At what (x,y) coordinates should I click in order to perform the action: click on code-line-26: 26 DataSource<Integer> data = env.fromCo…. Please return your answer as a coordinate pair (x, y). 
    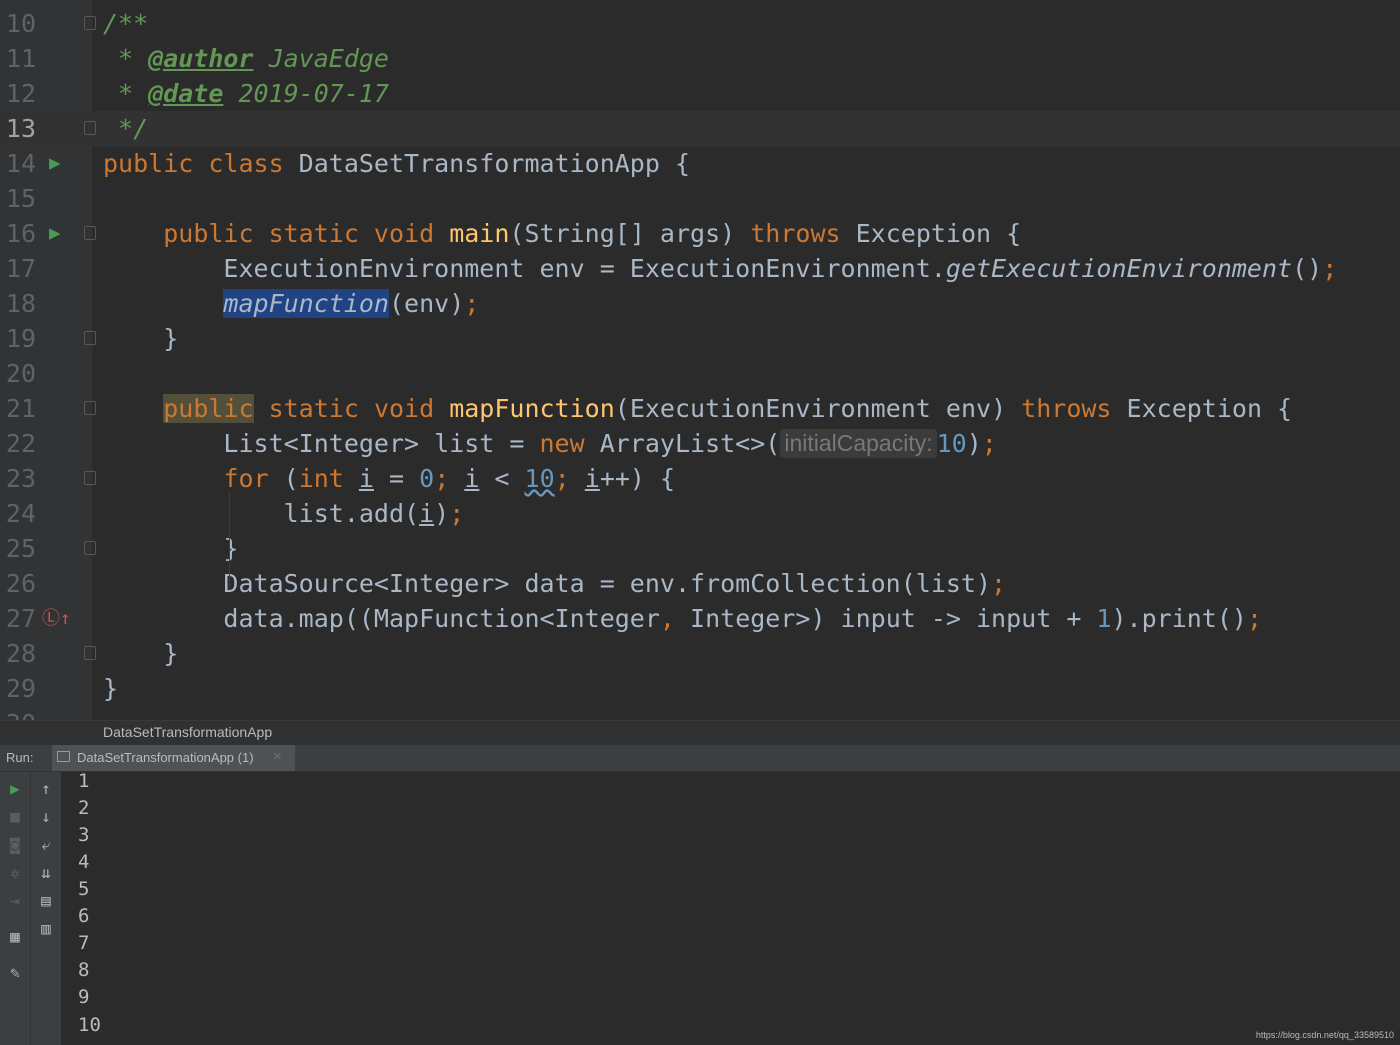
    Looking at the image, I should click on (700, 583).